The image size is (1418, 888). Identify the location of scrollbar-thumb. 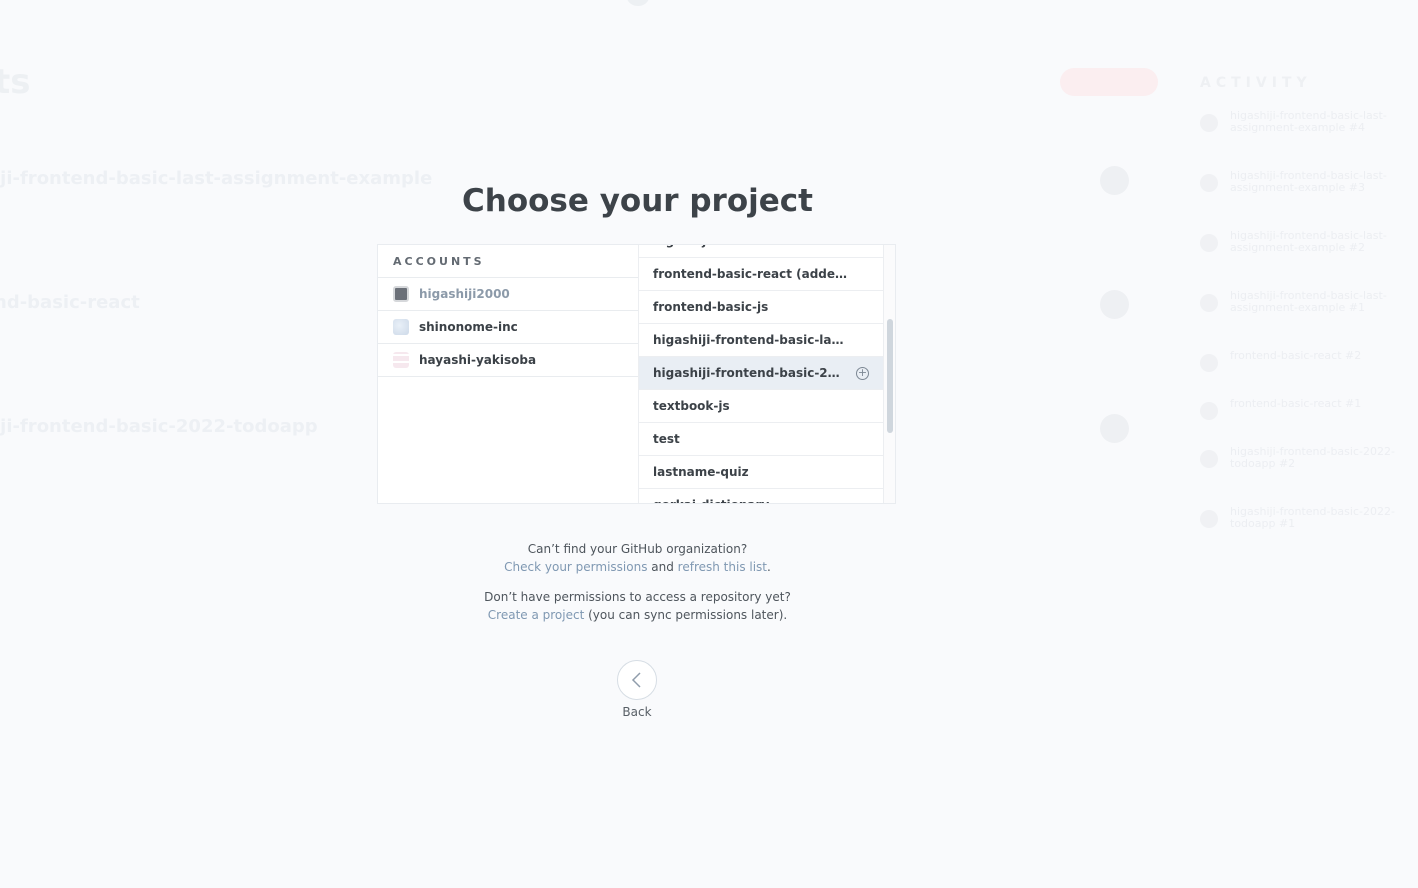
(890, 376).